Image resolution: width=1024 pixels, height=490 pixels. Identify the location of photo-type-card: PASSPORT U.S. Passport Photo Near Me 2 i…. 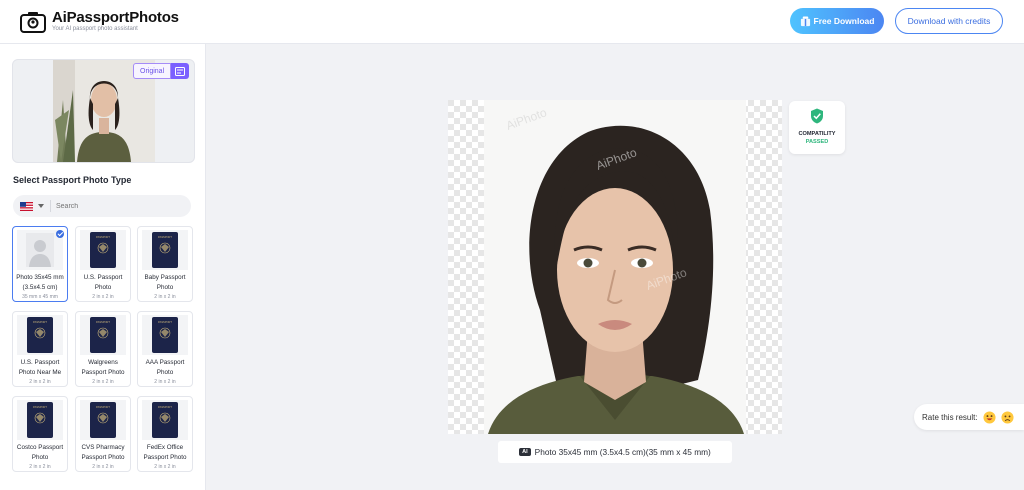
(40, 349).